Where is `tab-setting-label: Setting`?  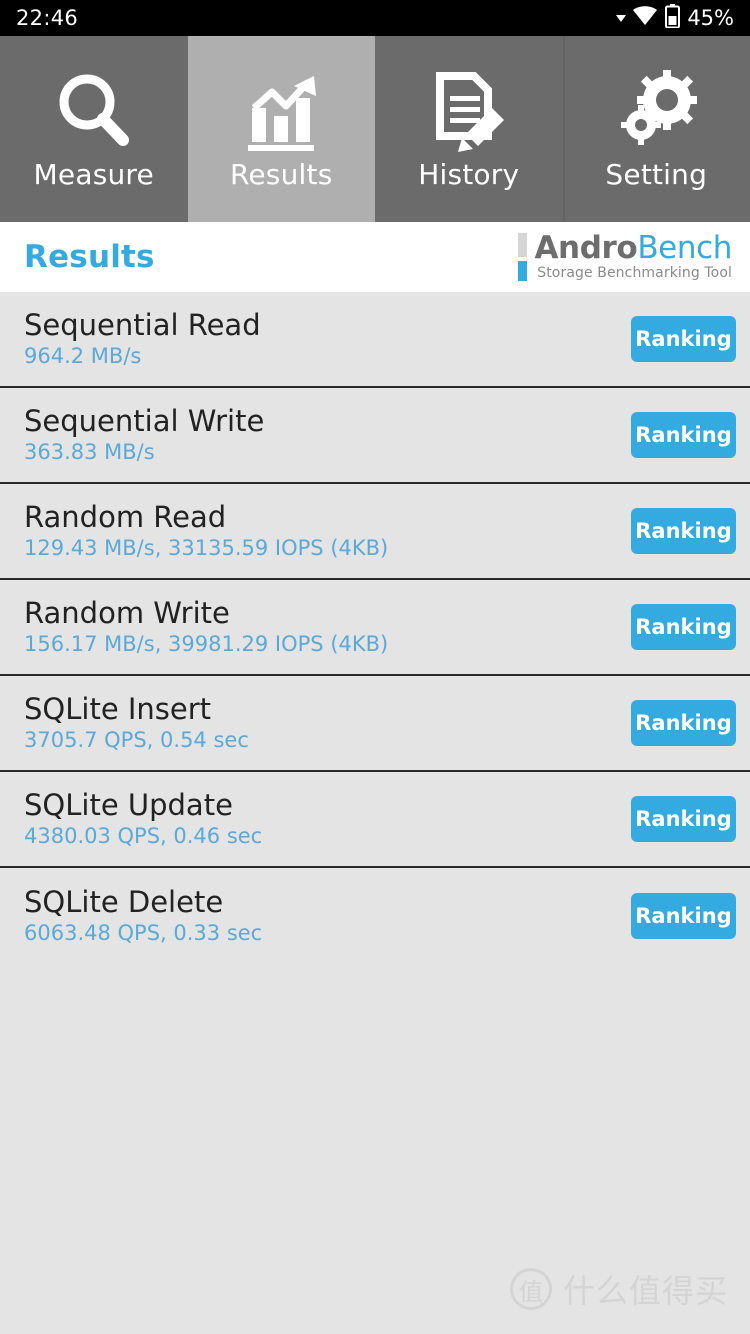
tab-setting-label: Setting is located at coordinates (656, 174).